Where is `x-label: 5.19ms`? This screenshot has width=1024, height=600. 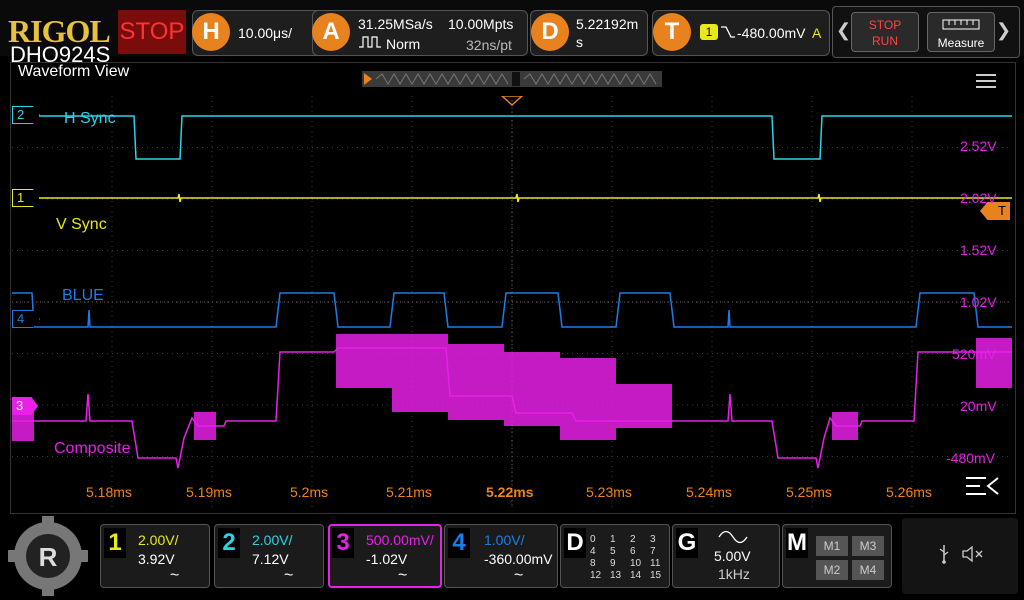
x-label: 5.19ms is located at coordinates (209, 492).